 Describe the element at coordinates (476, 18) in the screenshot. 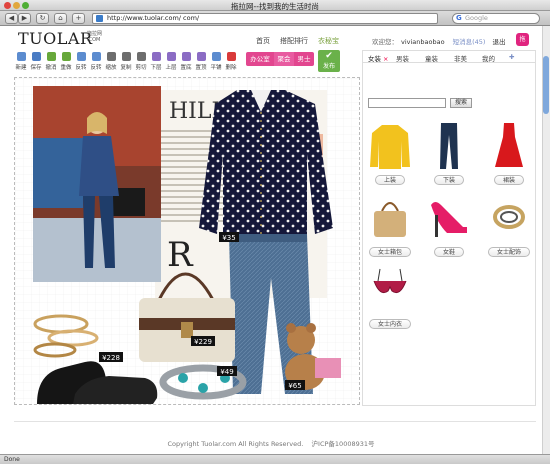

I see `search-placeholder: Google` at that location.